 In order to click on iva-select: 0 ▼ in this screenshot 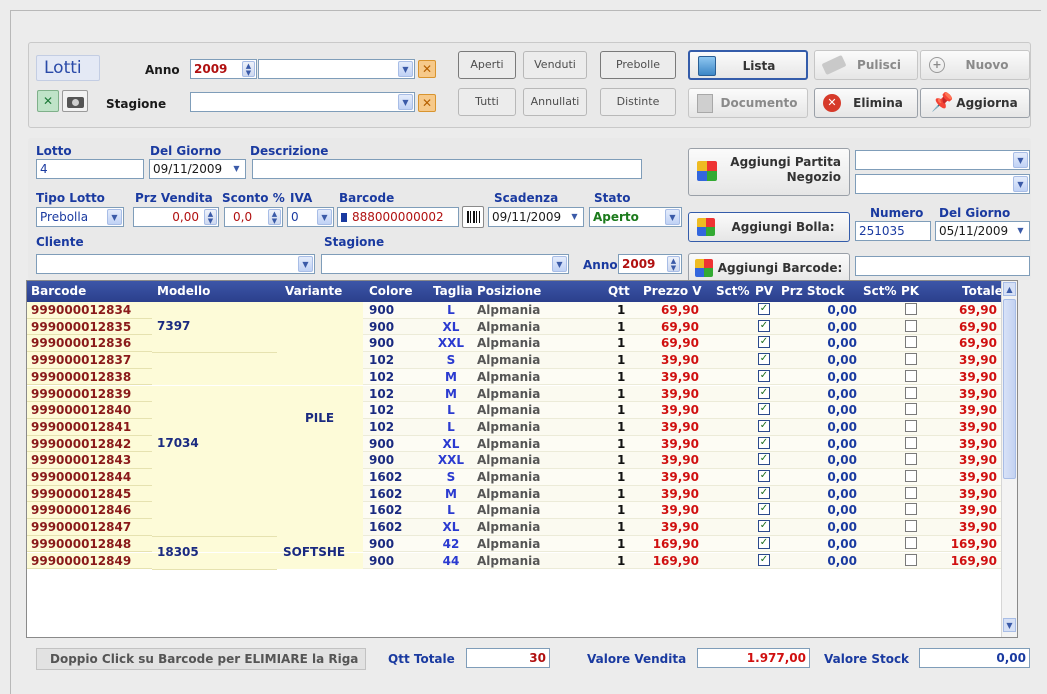, I will do `click(310, 217)`.